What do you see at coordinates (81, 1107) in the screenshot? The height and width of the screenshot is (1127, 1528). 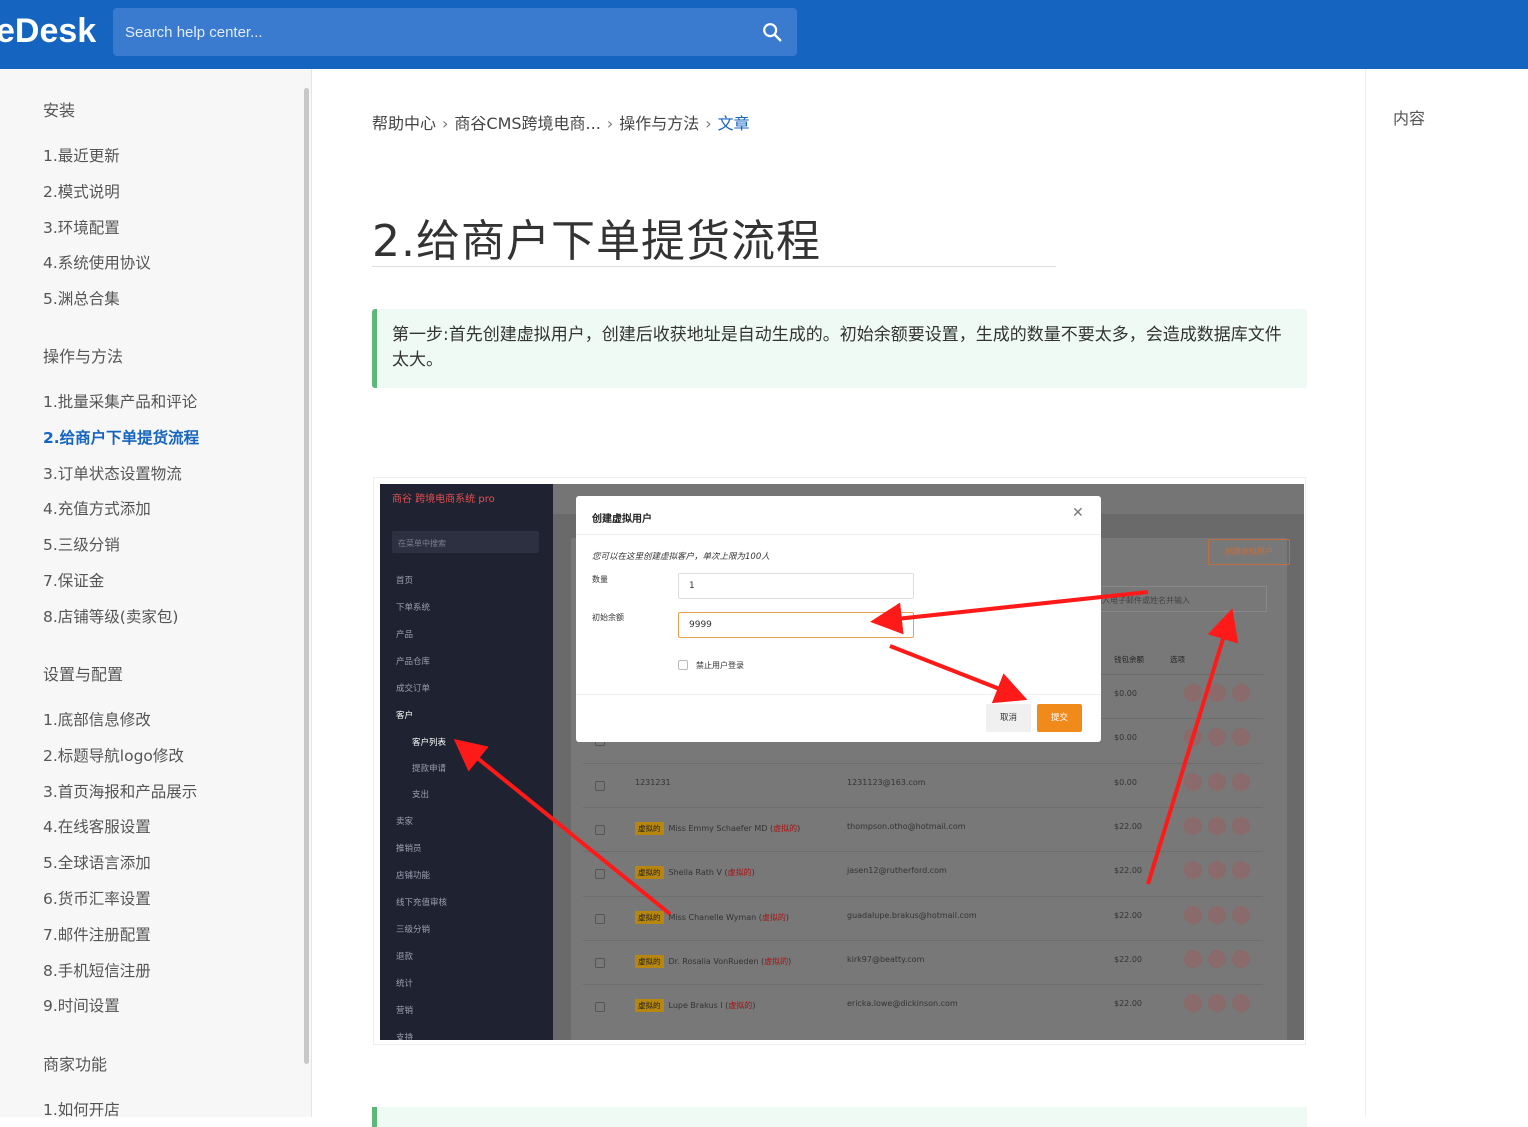 I see `sidebar-item: 1.如何开店` at bounding box center [81, 1107].